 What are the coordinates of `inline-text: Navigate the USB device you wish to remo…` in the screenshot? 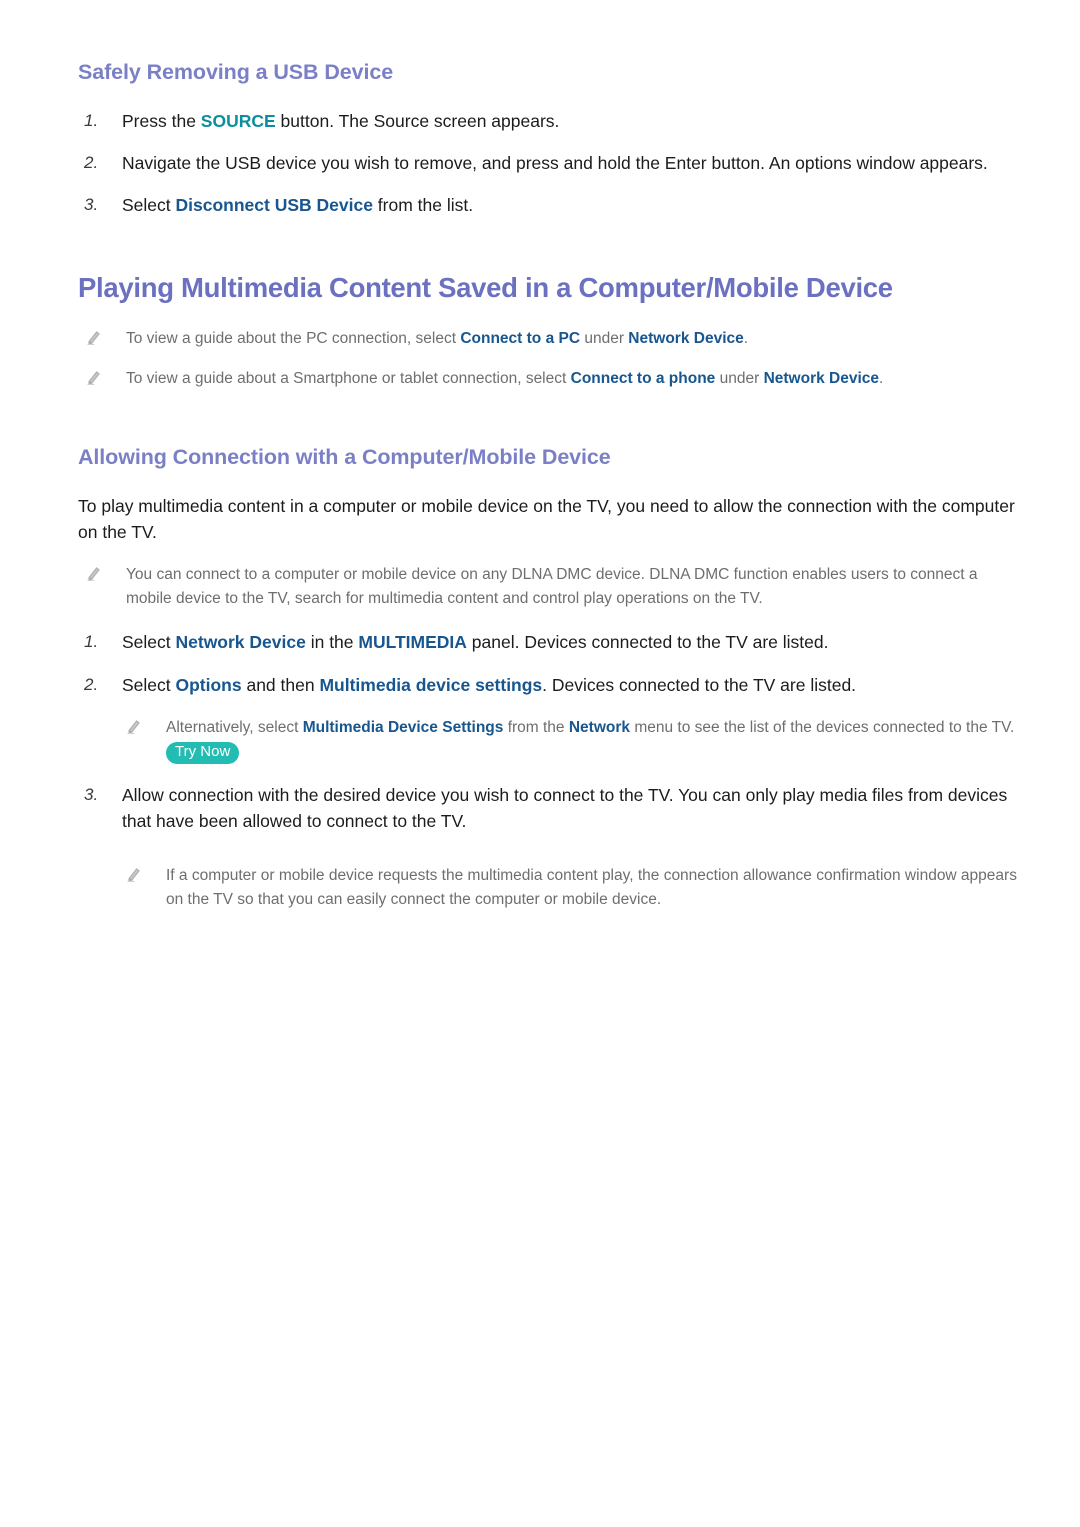 It's located at (555, 163).